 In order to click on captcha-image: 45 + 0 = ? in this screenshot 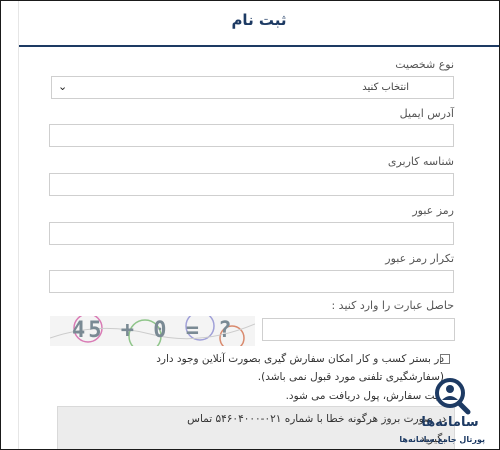, I will do `click(152, 331)`.